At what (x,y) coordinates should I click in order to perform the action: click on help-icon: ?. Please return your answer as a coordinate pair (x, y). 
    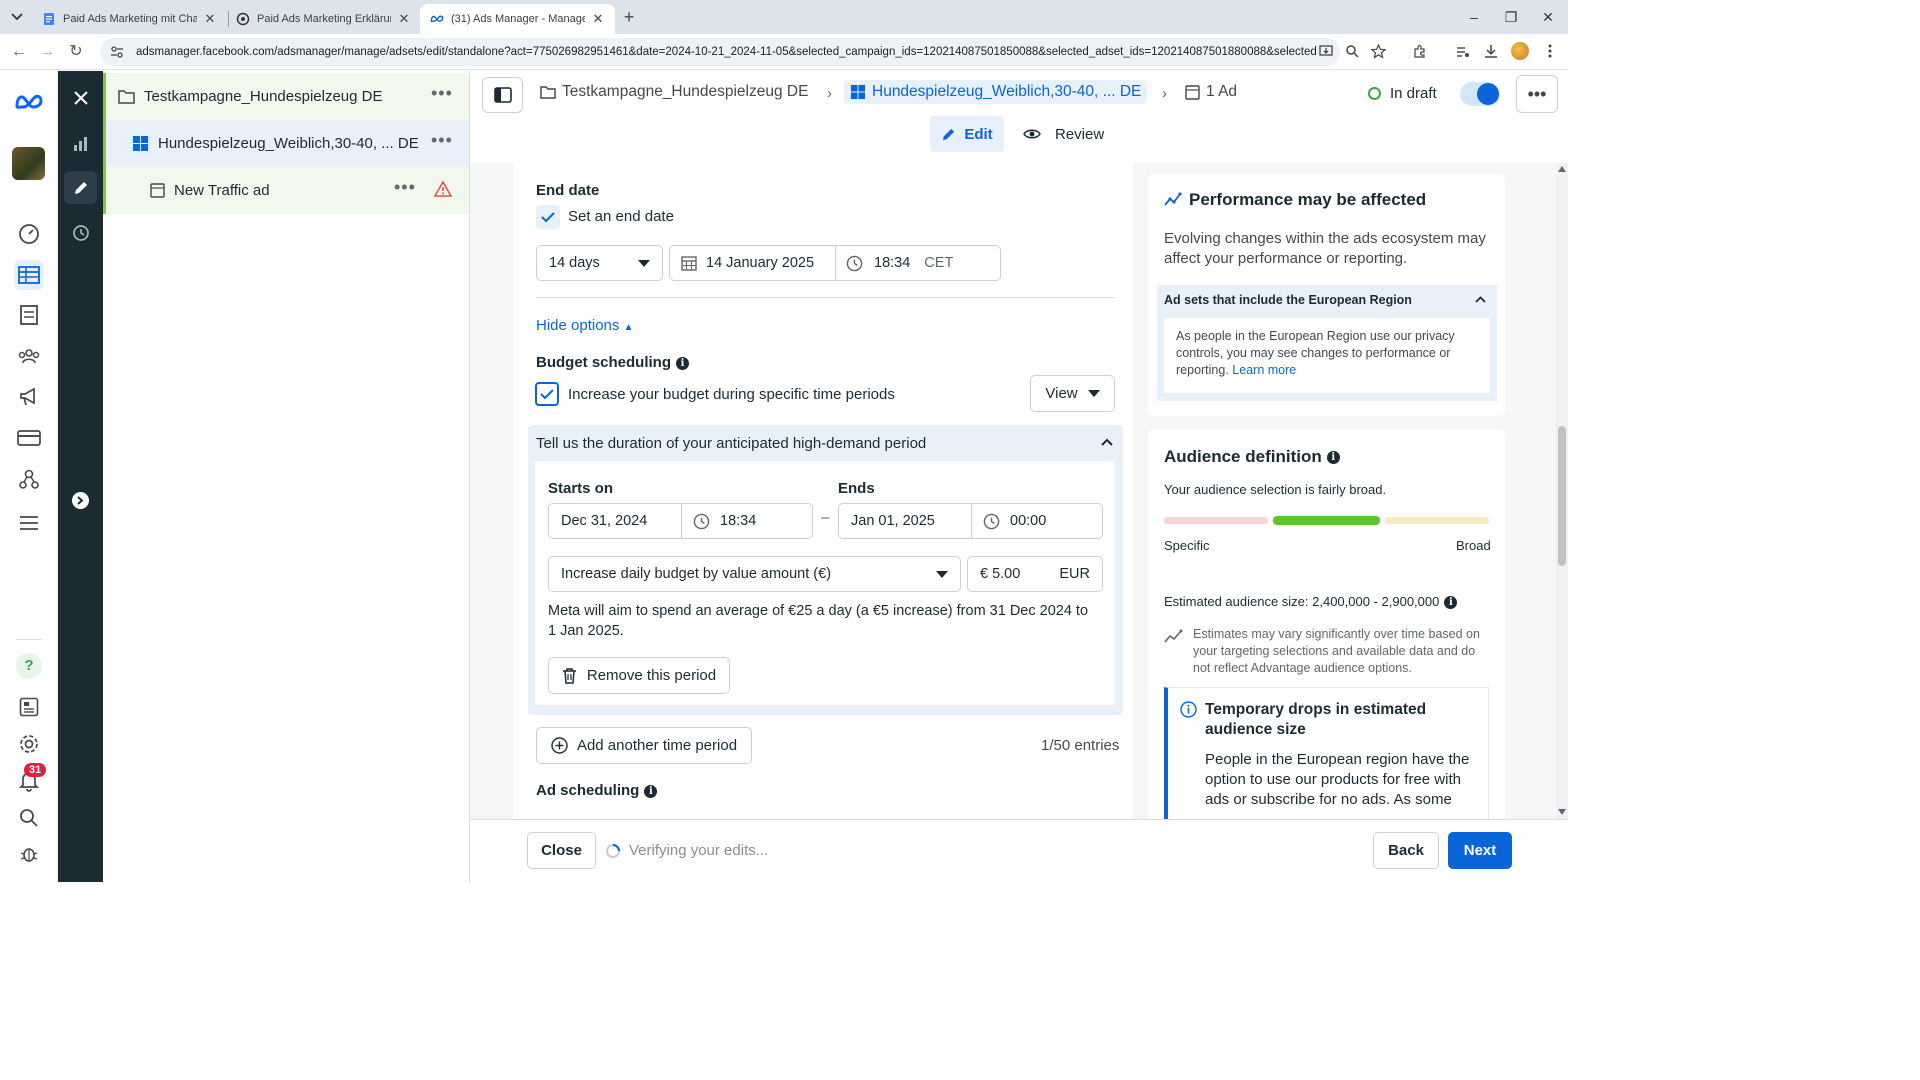
    Looking at the image, I should click on (29, 666).